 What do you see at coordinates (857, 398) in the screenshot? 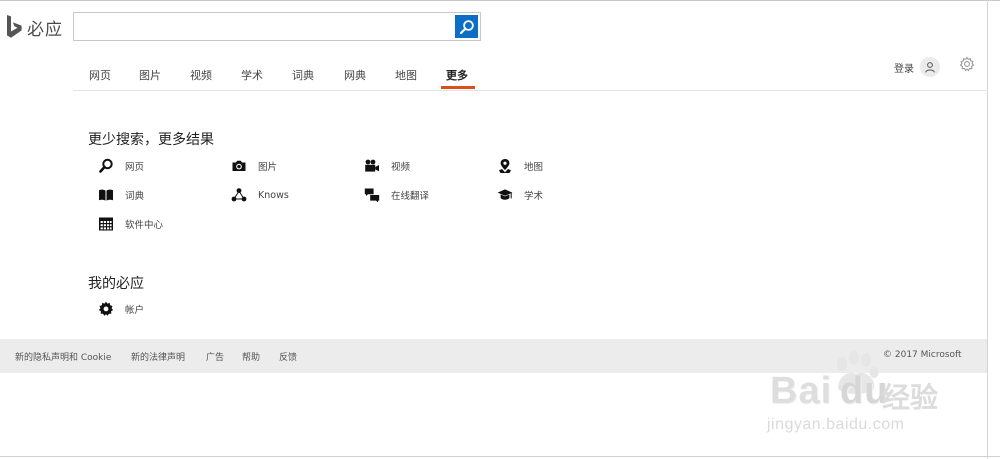
I see `baidu-jingyan-watermark: Bai du 经验 jingyan.baidu.com` at bounding box center [857, 398].